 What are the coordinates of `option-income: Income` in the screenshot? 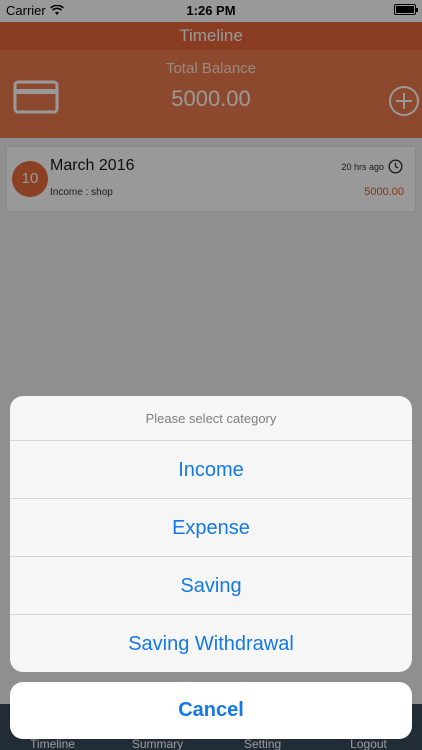 It's located at (211, 470).